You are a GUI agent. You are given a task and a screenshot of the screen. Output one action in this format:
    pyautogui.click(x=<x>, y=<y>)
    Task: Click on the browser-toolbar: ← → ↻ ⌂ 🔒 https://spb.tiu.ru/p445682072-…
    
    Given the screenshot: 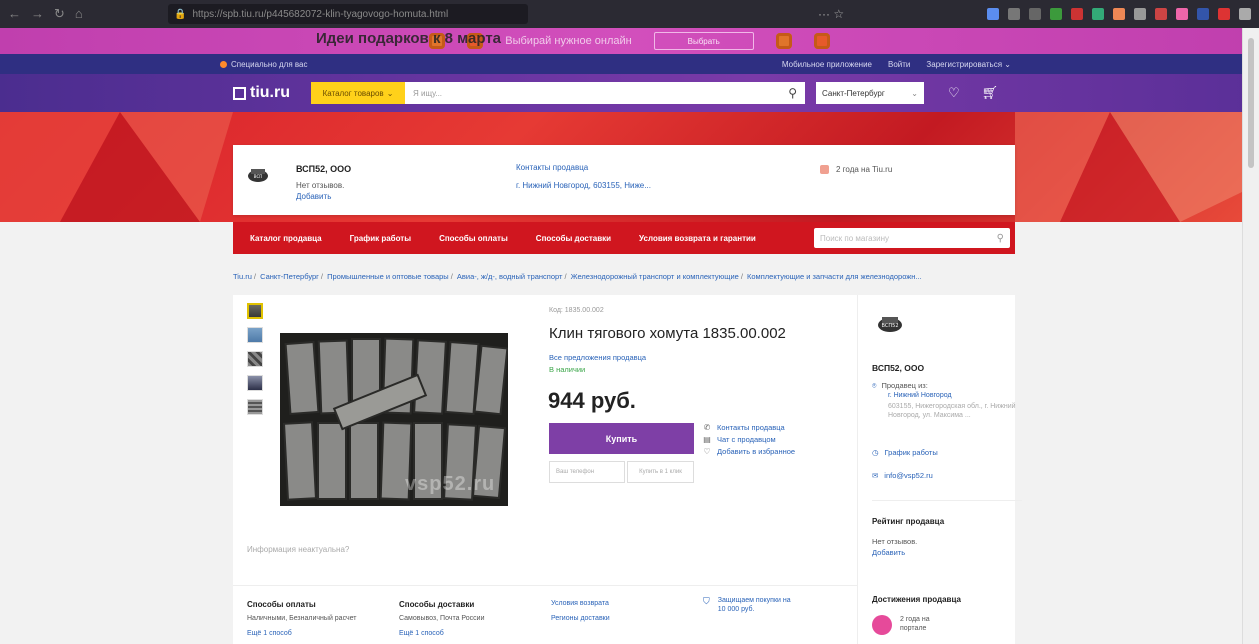 What is the action you would take?
    pyautogui.click(x=629, y=14)
    